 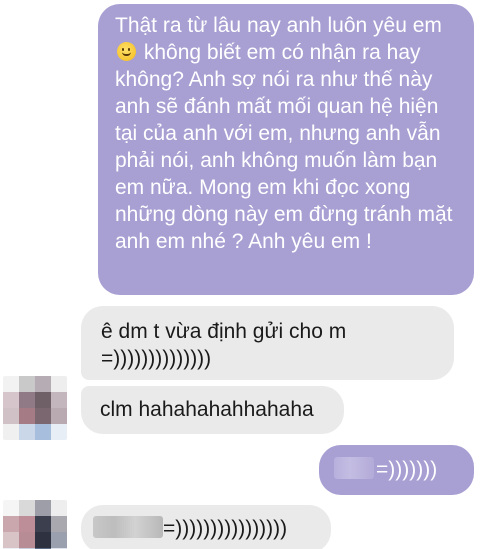 I want to click on message-text: =)))))))))))))))), so click(x=225, y=528).